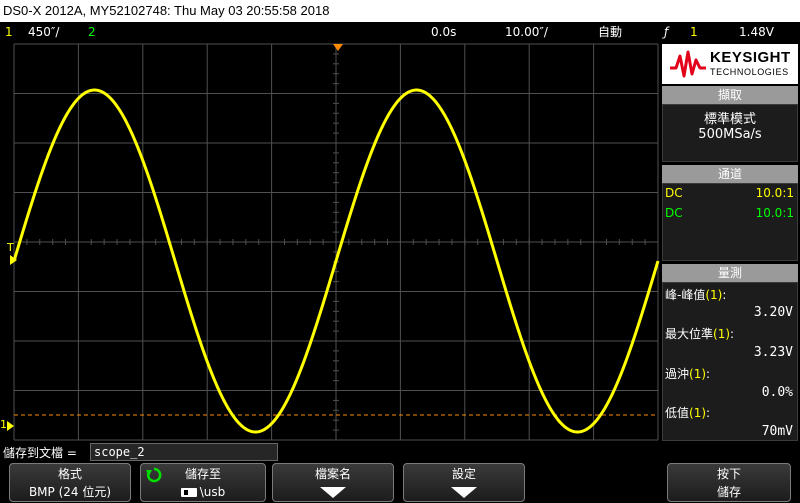 This screenshot has width=800, height=503. Describe the element at coordinates (463, 474) in the screenshot. I see `settings-title: 設定` at that location.